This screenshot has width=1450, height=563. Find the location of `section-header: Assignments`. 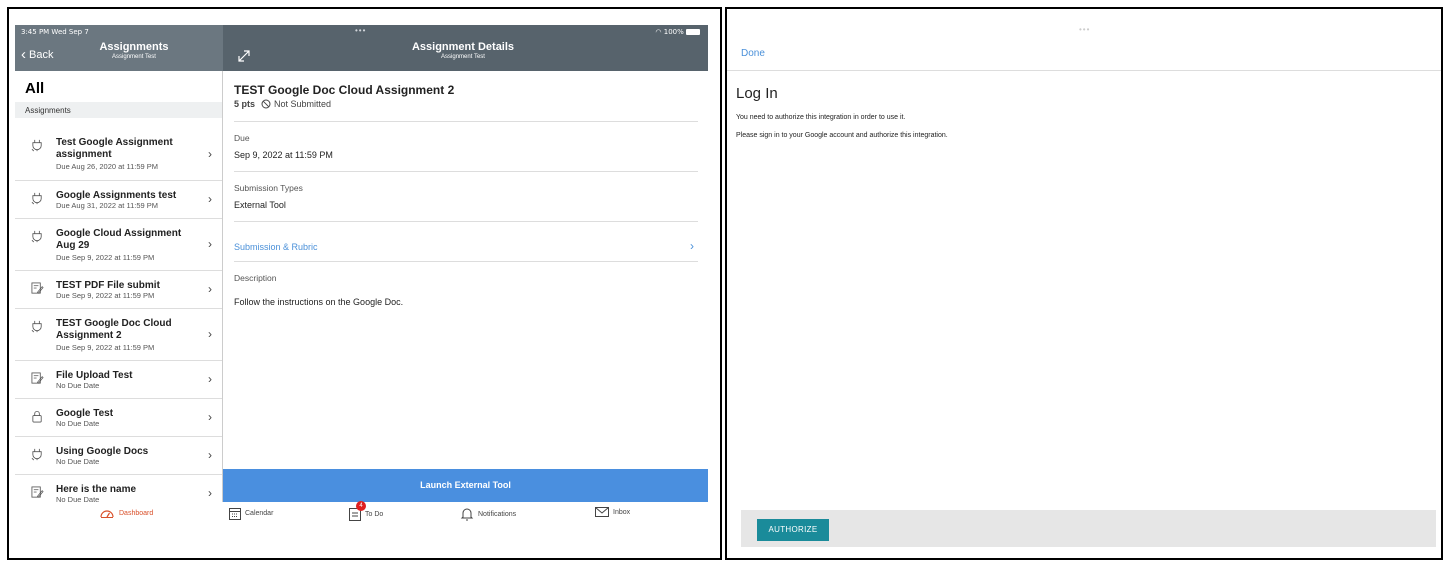

section-header: Assignments is located at coordinates (118, 110).